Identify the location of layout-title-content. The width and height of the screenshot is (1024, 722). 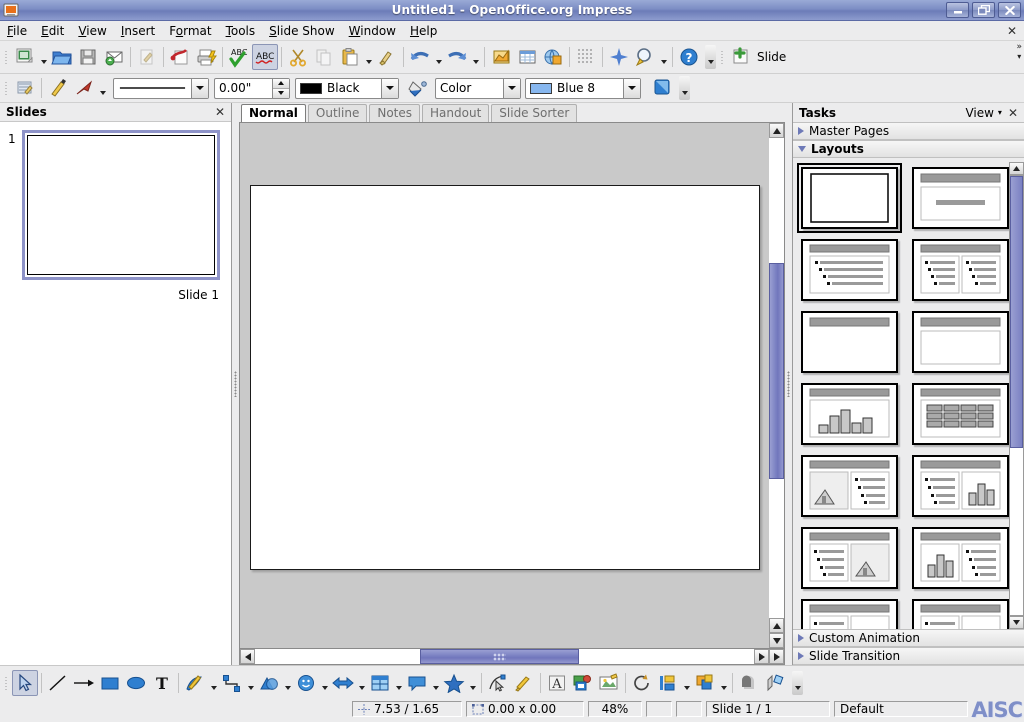
(849, 270).